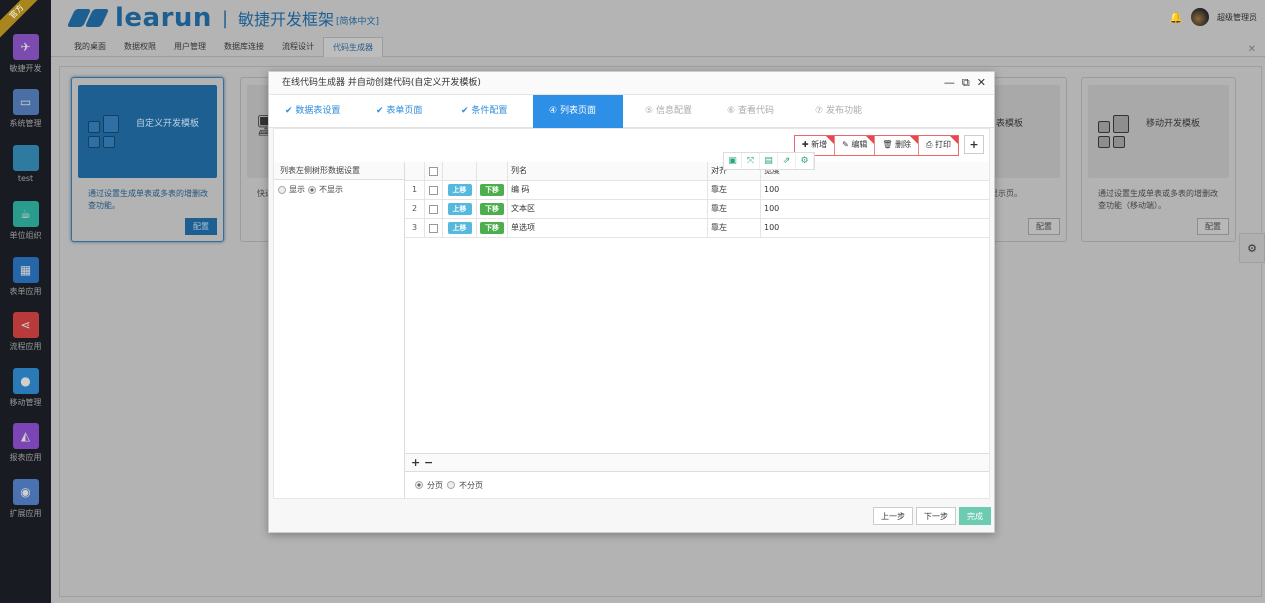 The width and height of the screenshot is (1265, 603). Describe the element at coordinates (489, 111) in the screenshot. I see `step-condition-config: ✔ 条件配置` at that location.